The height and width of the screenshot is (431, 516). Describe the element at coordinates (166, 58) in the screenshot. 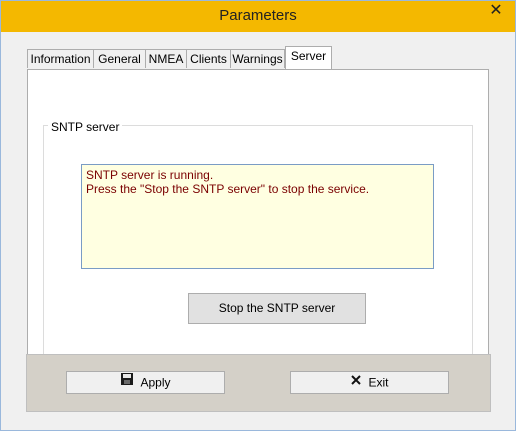

I see `tab-nmea: NMEA` at that location.